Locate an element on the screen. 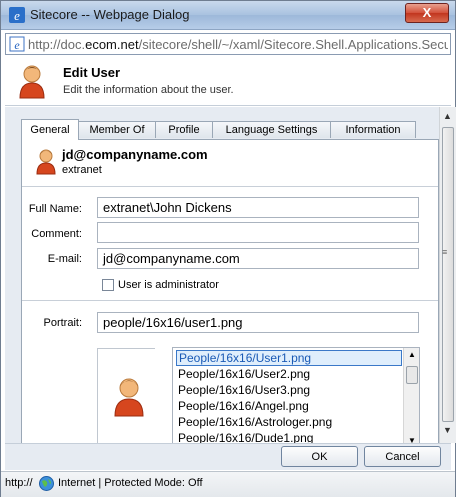  user-name: jd@companyname.com is located at coordinates (135, 154).